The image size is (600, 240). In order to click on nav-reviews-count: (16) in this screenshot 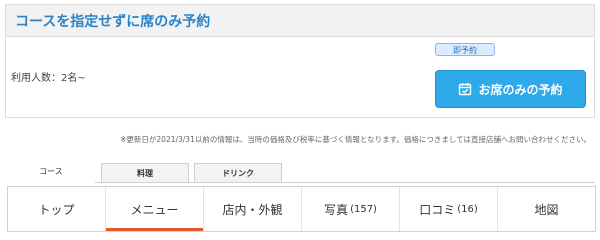, I will do `click(467, 209)`.